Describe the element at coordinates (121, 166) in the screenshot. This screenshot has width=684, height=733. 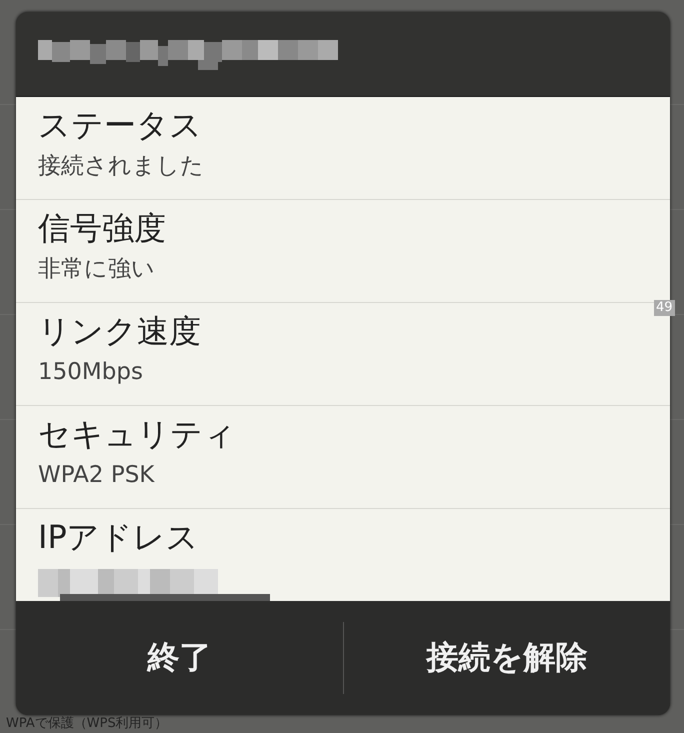
I see `field-value: 接続されました` at that location.